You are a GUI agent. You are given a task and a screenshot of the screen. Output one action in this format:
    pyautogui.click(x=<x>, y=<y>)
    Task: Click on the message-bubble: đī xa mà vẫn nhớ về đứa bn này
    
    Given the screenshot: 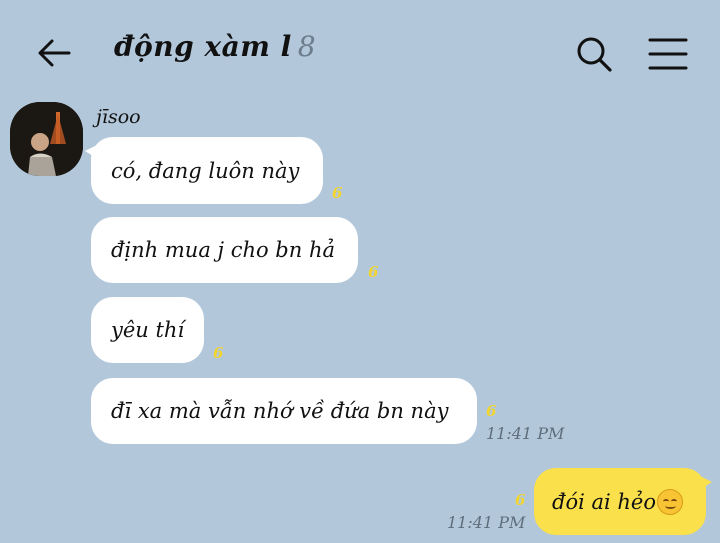 What is the action you would take?
    pyautogui.click(x=284, y=411)
    